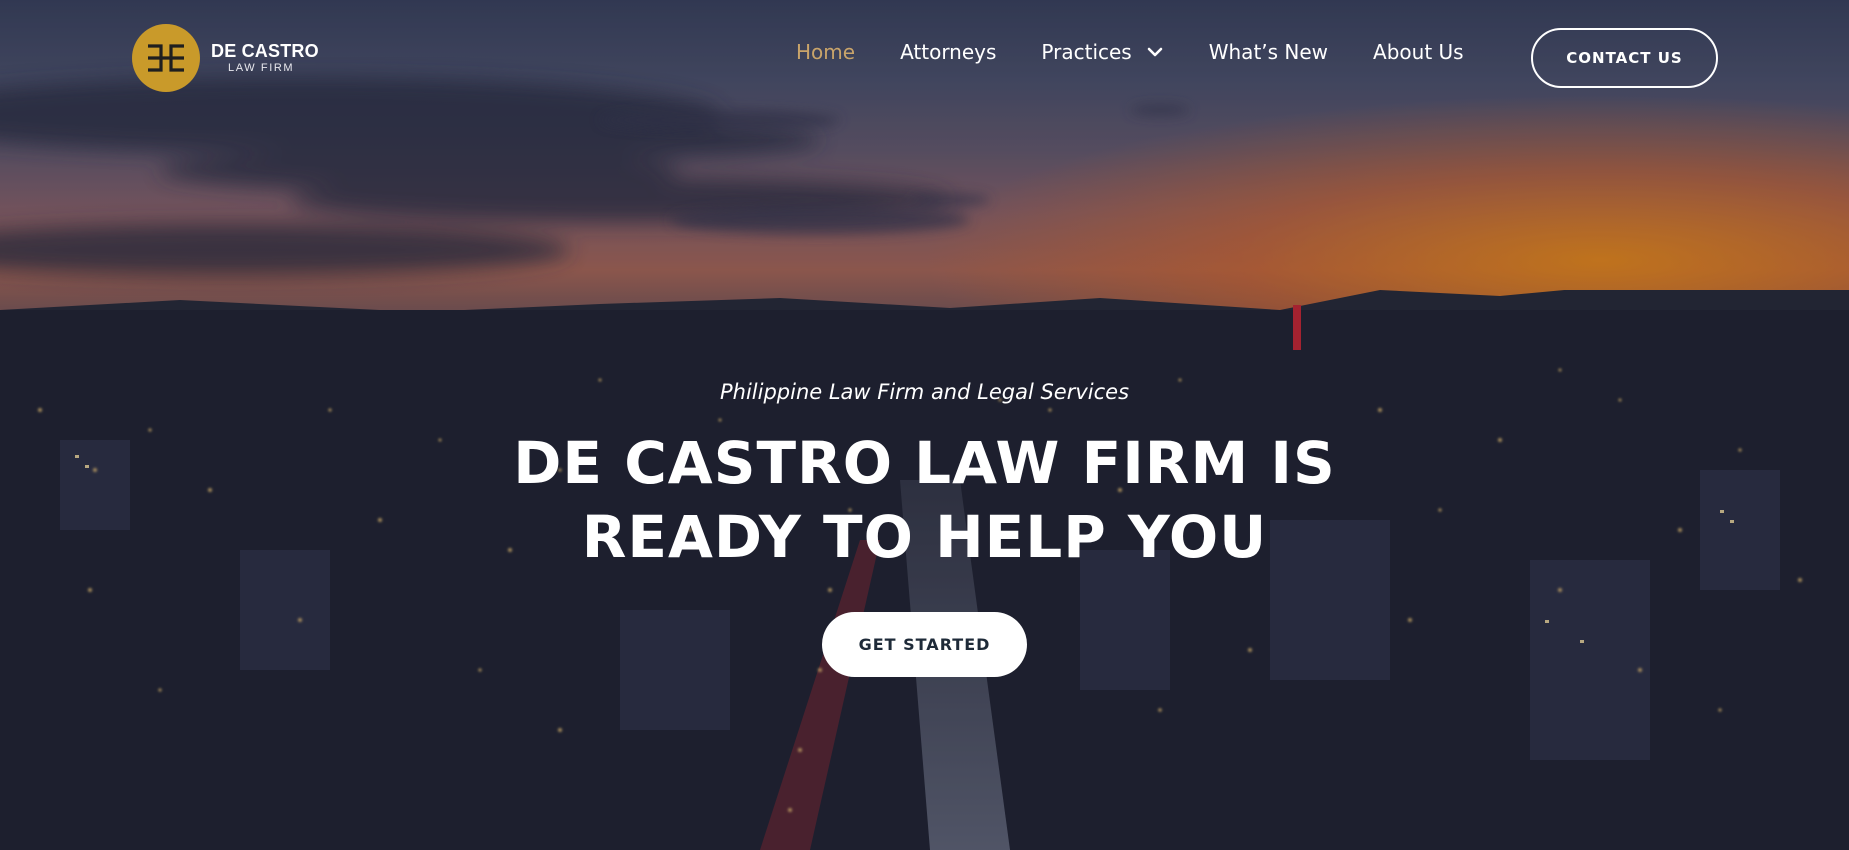  I want to click on get-started-button: GET STARTED, so click(924, 644).